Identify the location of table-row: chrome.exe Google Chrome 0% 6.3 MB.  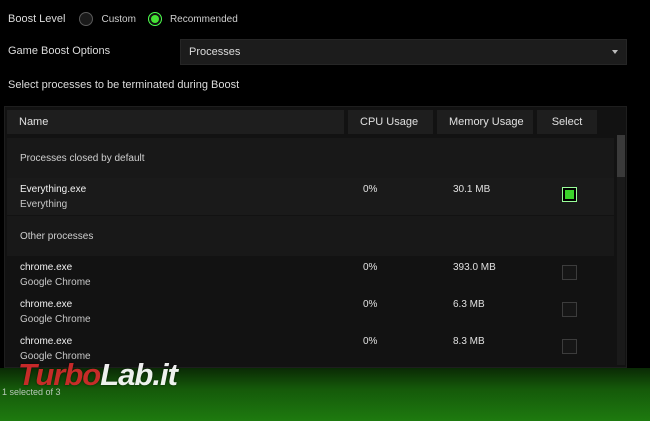
(310, 311).